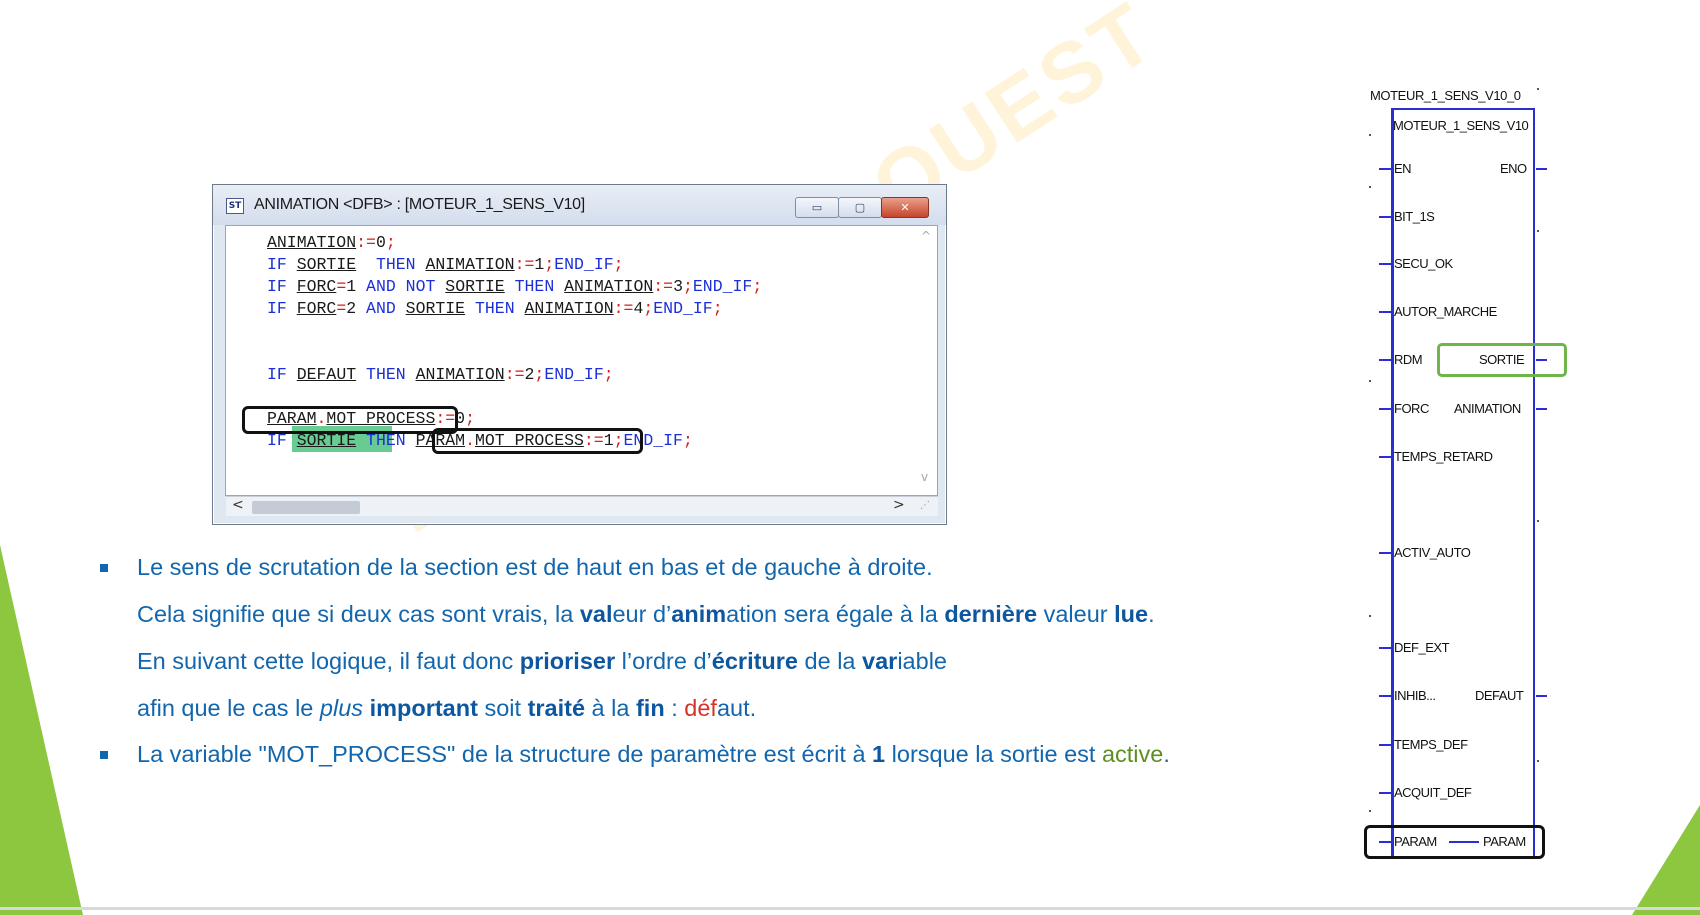  Describe the element at coordinates (1076, 614) in the screenshot. I see `text-run: valeur` at that location.